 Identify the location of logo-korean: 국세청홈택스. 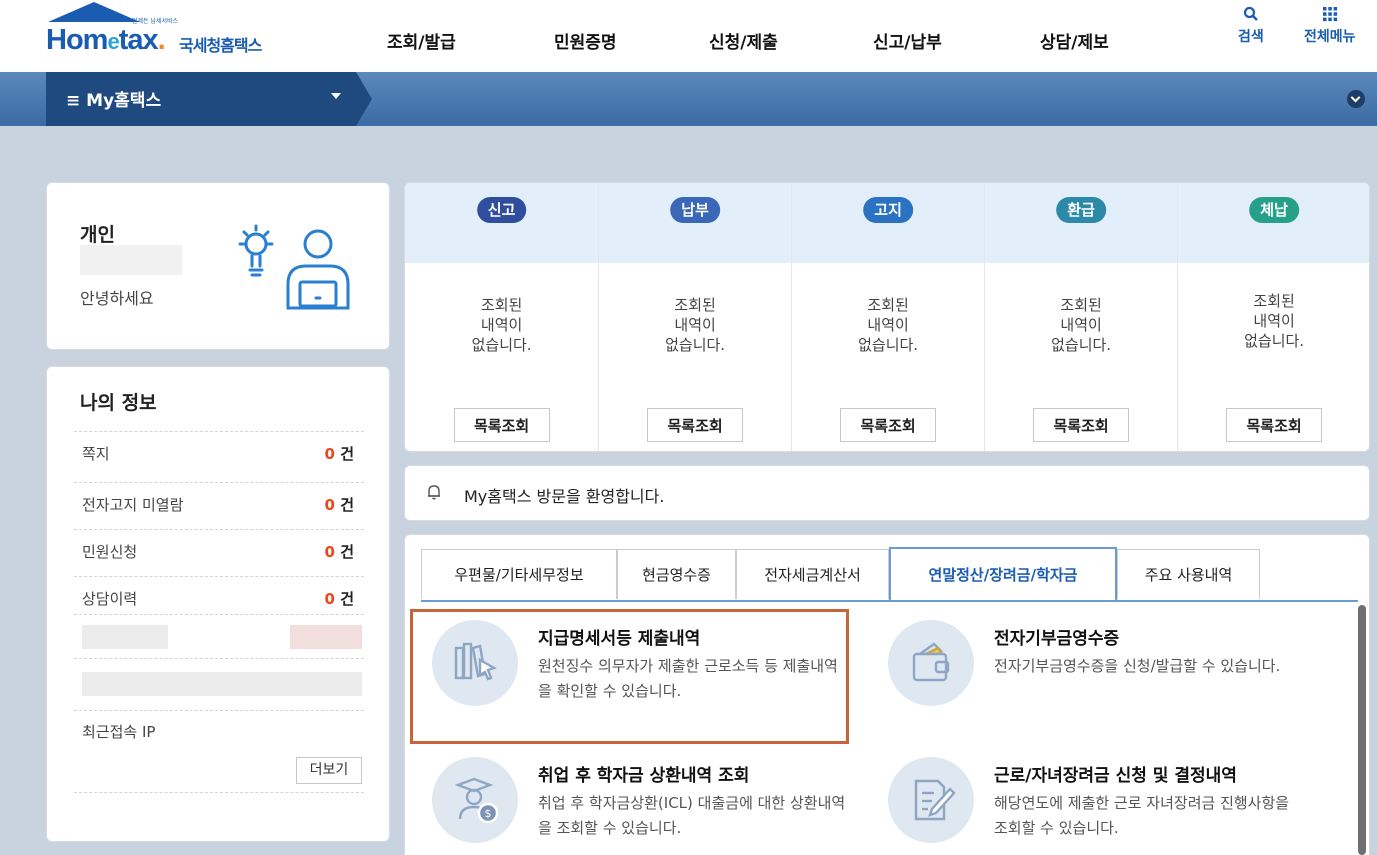
(220, 45).